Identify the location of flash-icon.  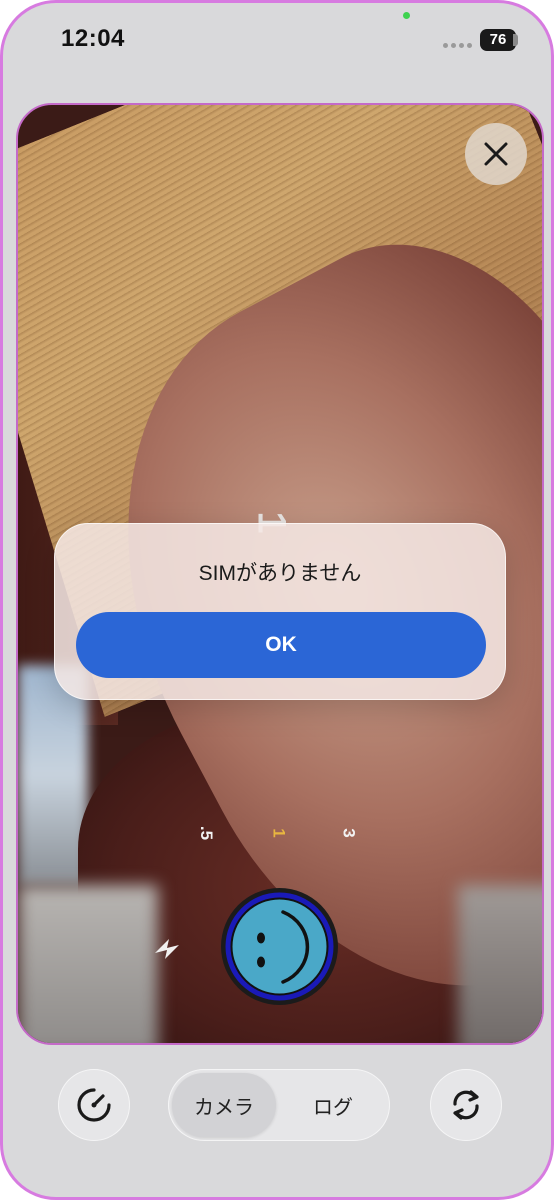
(167, 949).